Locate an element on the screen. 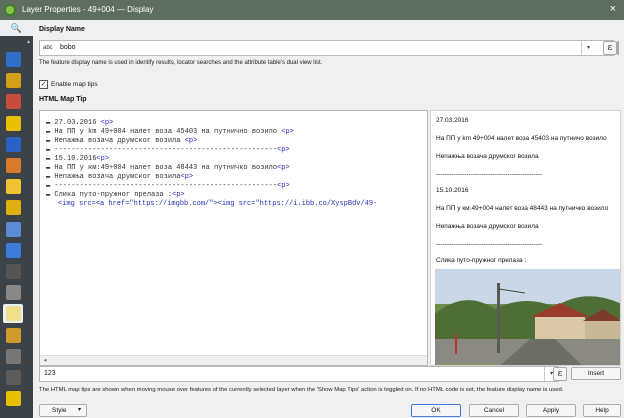 This screenshot has width=624, height=418. sidebar-item-diagrams is located at coordinates (13, 186).